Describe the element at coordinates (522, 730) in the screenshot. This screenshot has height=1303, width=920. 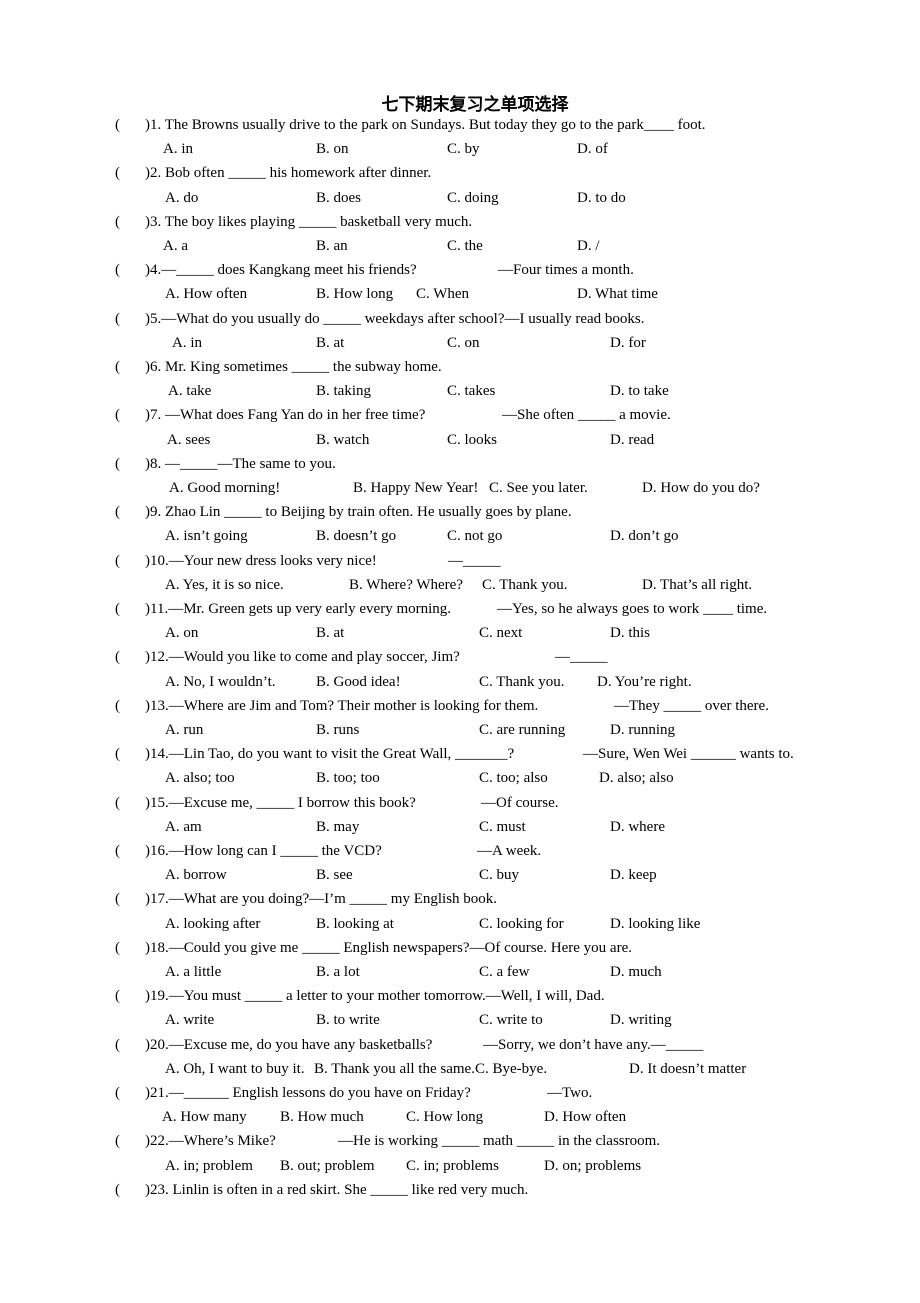
I see `option-c: C. are running` at that location.